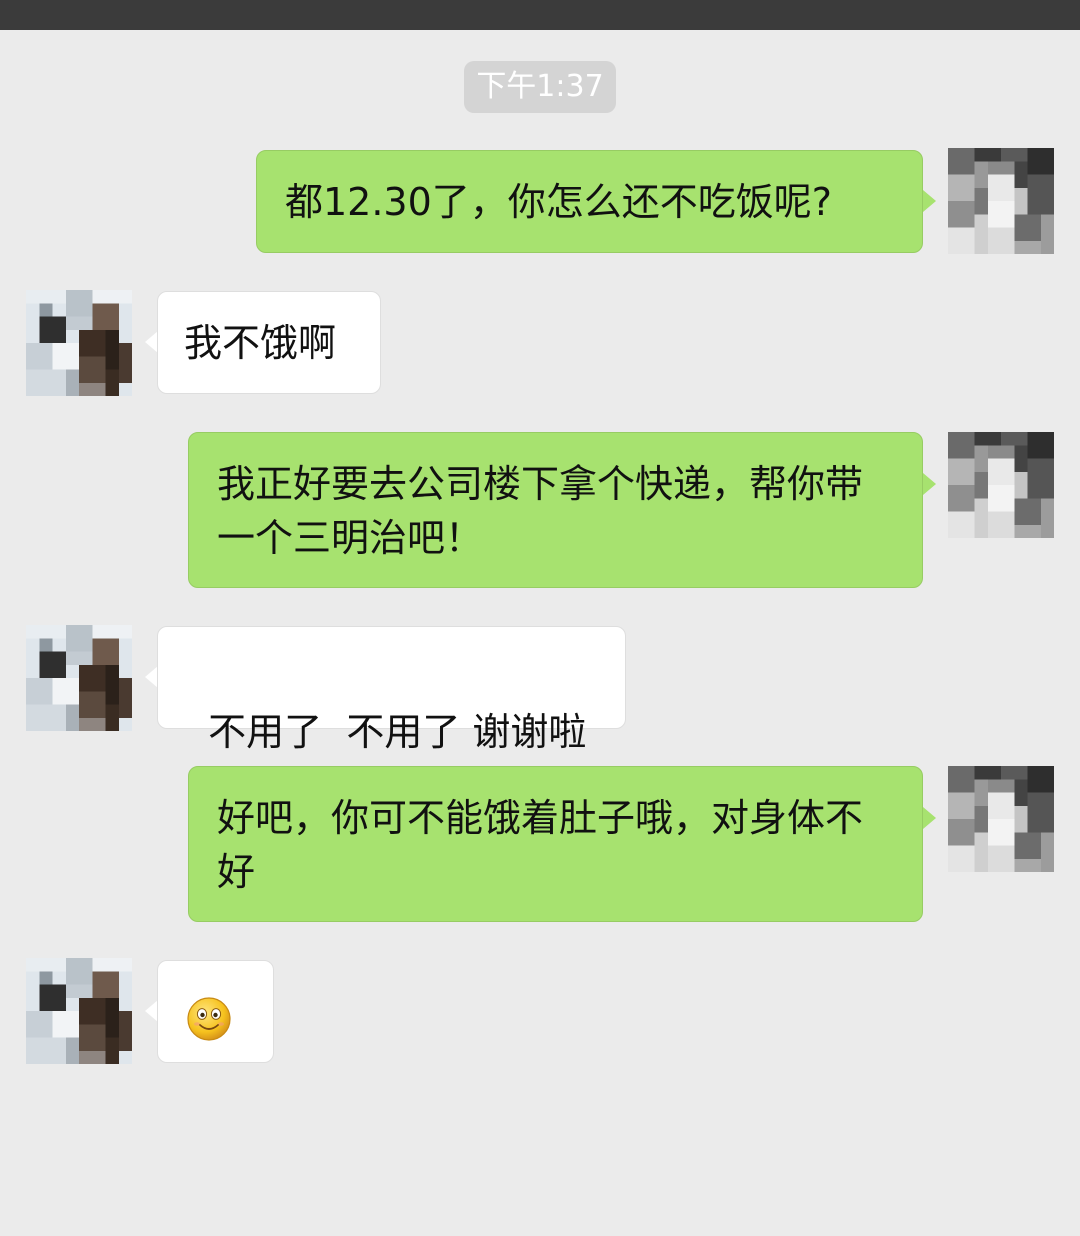 The height and width of the screenshot is (1236, 1080). What do you see at coordinates (260, 343) in the screenshot?
I see `message-text: 我不饿啊` at bounding box center [260, 343].